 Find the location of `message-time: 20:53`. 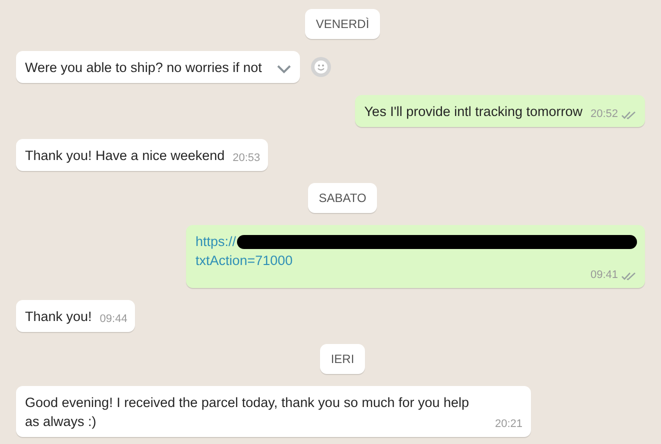

message-time: 20:53 is located at coordinates (246, 158).